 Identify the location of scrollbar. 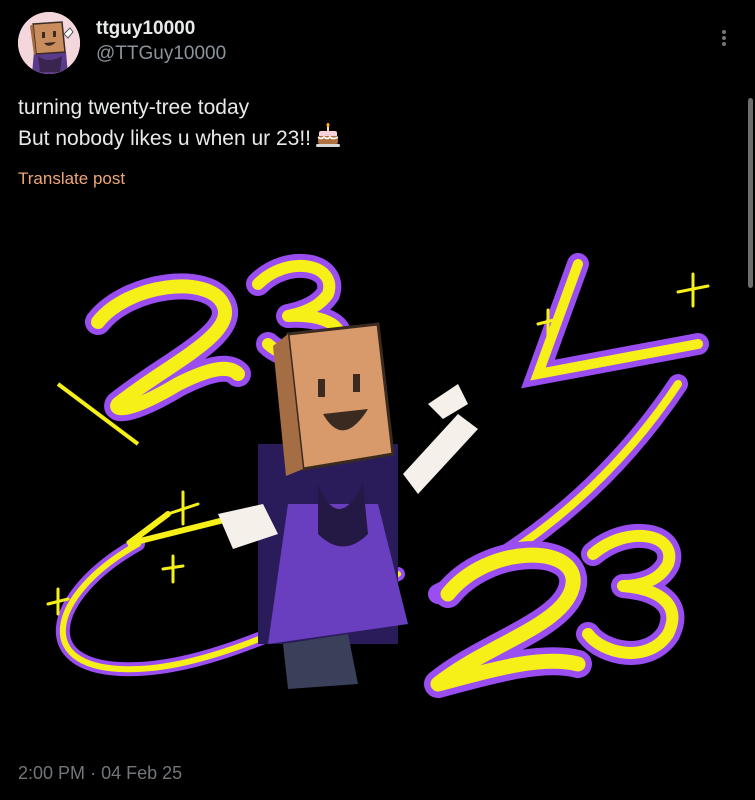
(750, 193).